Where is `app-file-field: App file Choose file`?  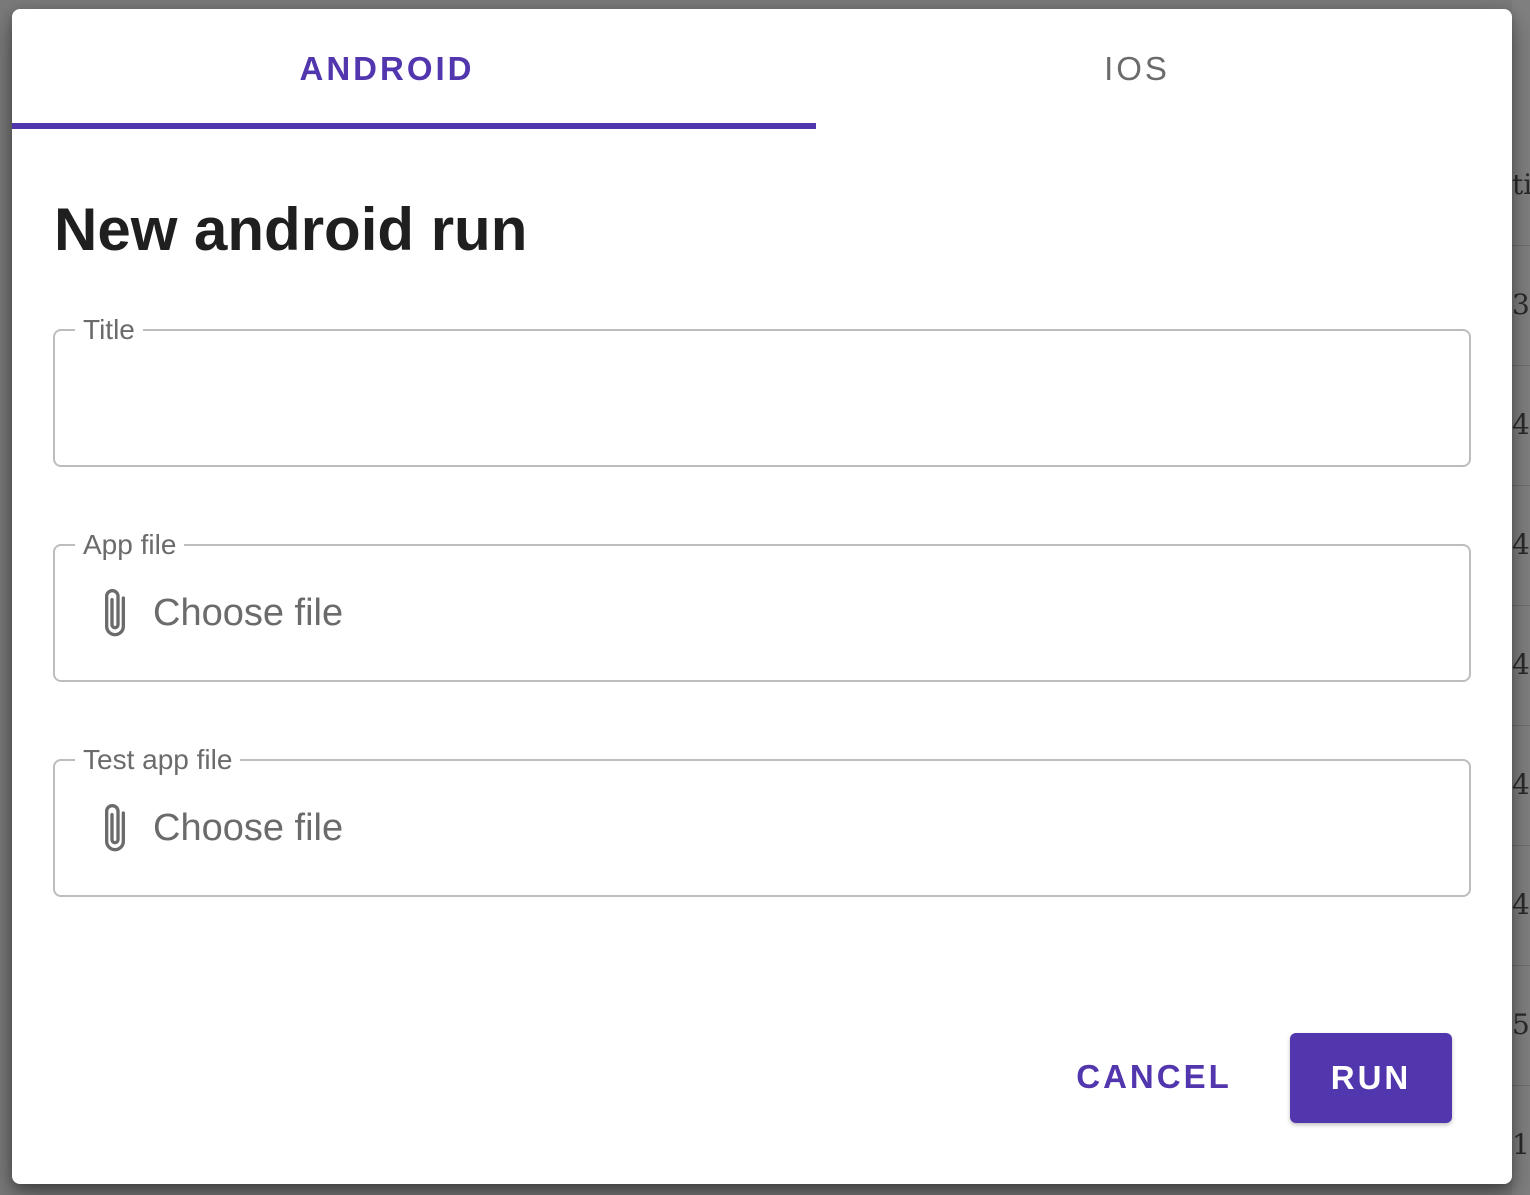 app-file-field: App file Choose file is located at coordinates (762, 604).